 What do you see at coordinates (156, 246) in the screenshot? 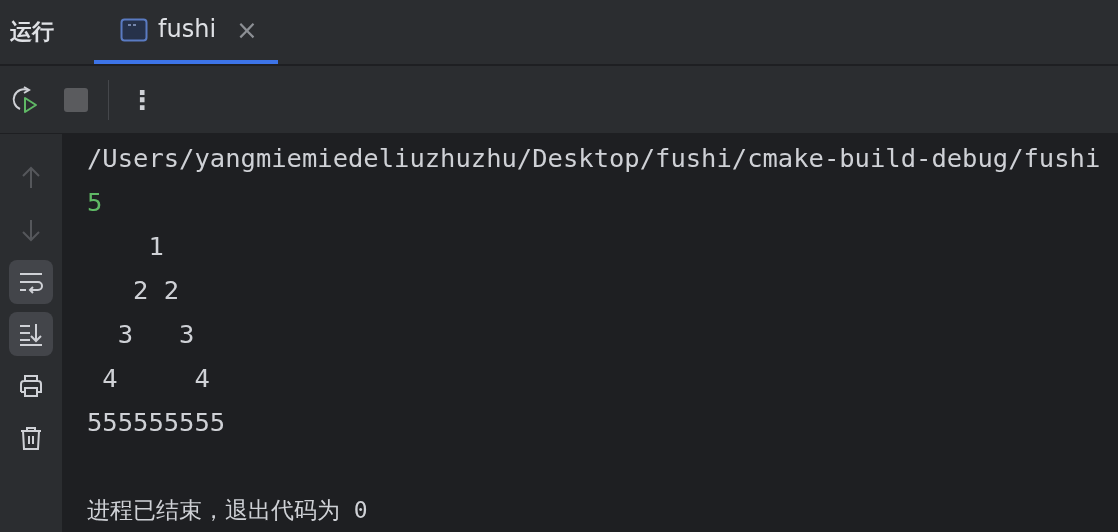
I see `output-line: 1` at bounding box center [156, 246].